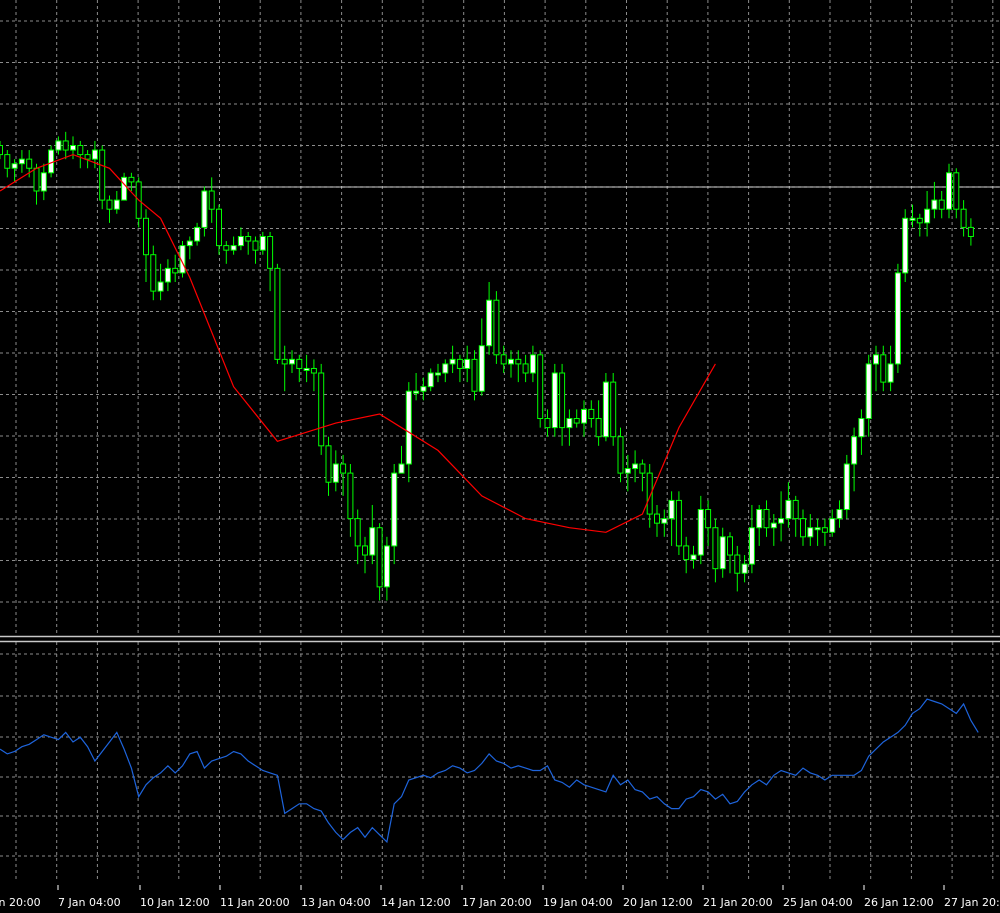  What do you see at coordinates (899, 902) in the screenshot?
I see `x-tick-label: 26 Jan 12:00` at bounding box center [899, 902].